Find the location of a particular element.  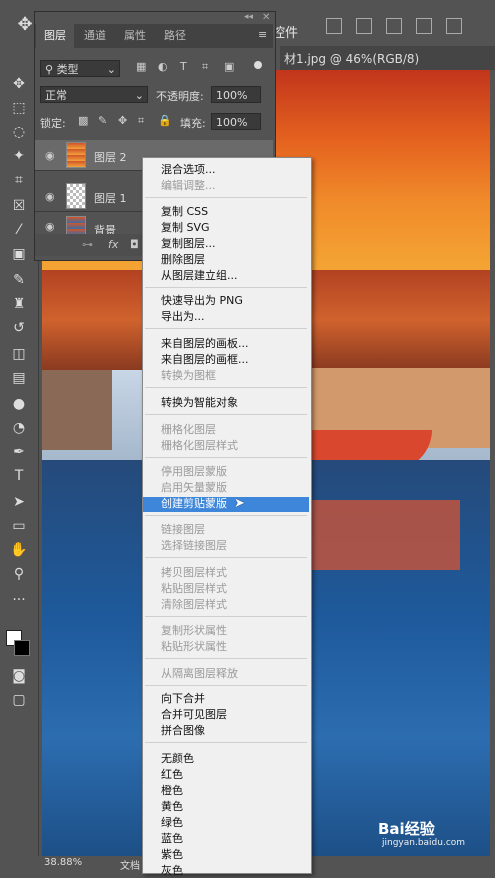

align-right-icon is located at coordinates (394, 26).